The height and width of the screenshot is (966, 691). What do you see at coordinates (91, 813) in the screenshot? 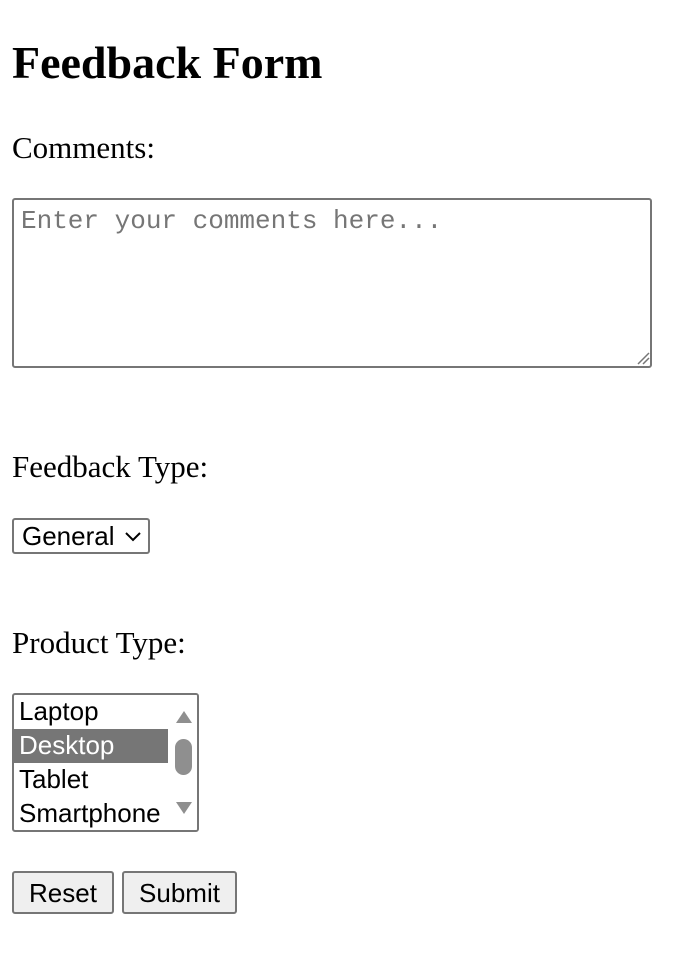
I see `product-option-smartphone: Smartphone` at bounding box center [91, 813].